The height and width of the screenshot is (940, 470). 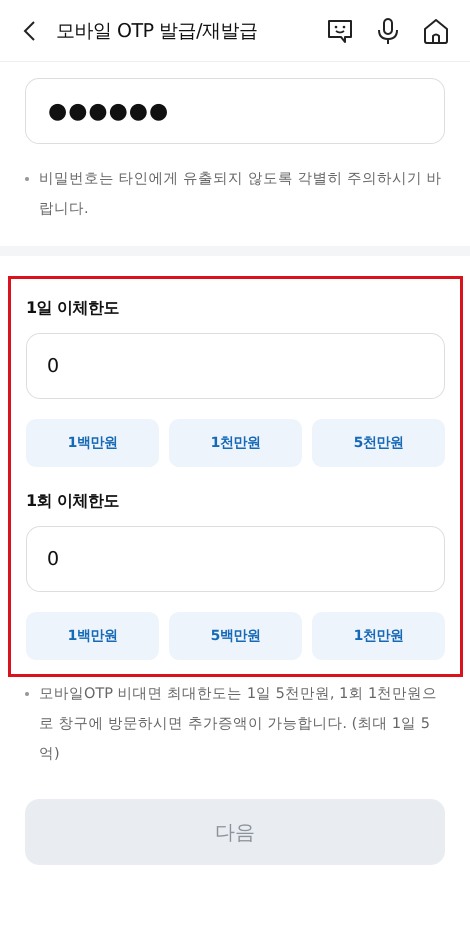 I want to click on field-label: 1회 이체한도, so click(x=73, y=501).